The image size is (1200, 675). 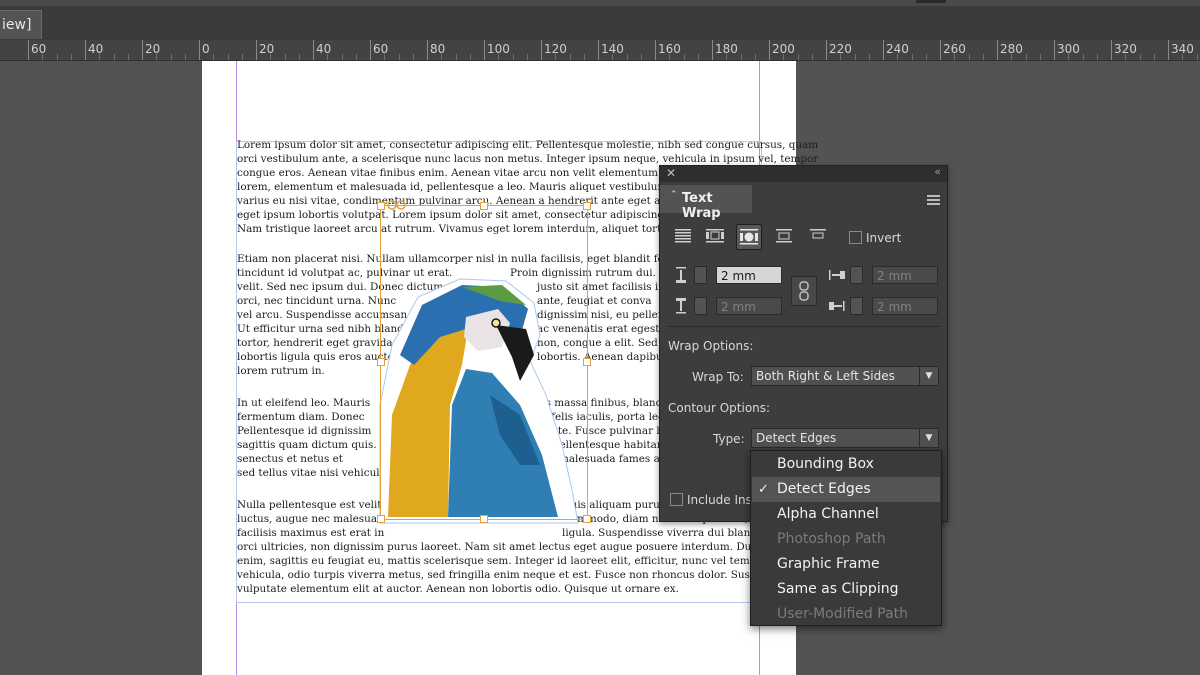 What do you see at coordinates (397, 205) in the screenshot?
I see `content-grabber-icon` at bounding box center [397, 205].